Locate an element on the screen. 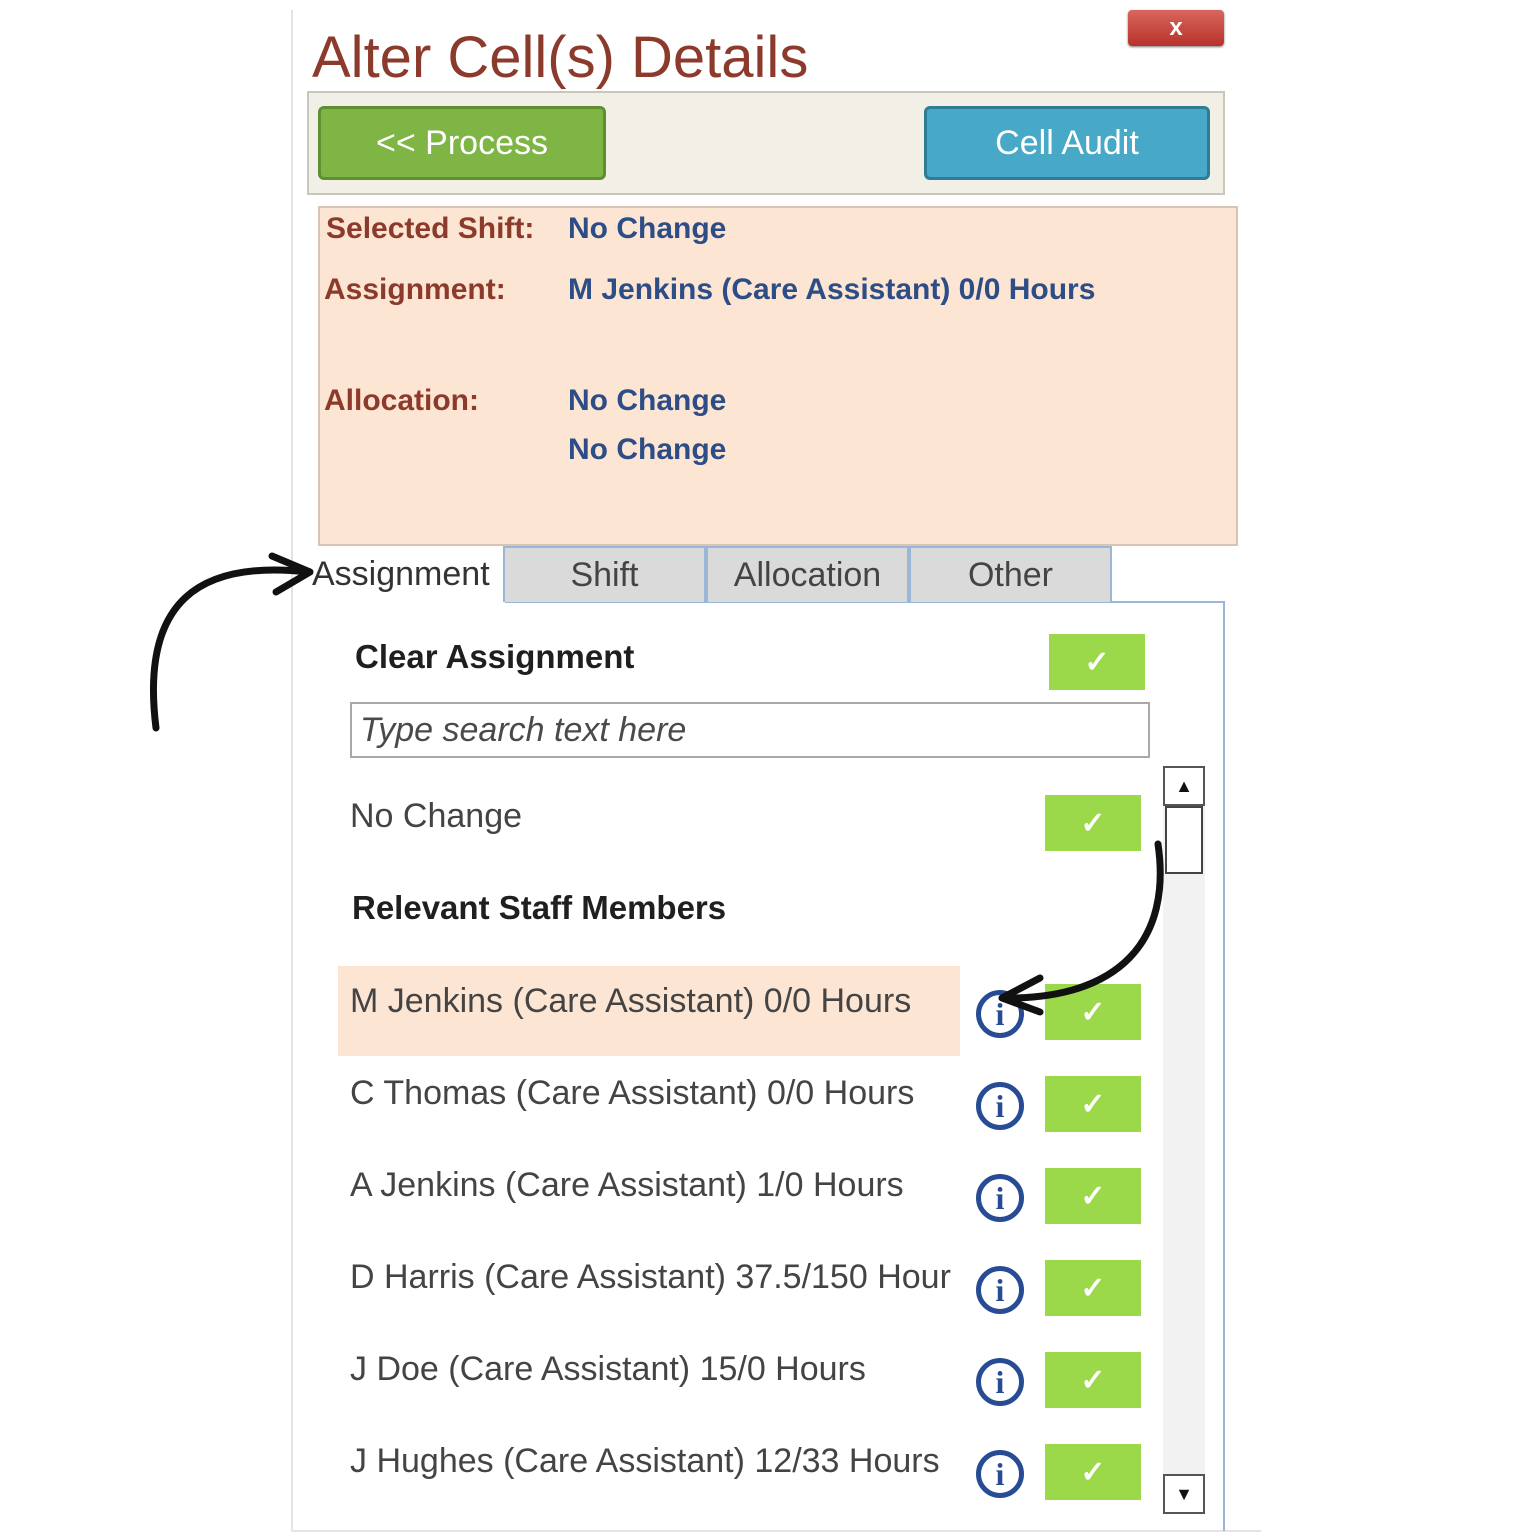 This screenshot has width=1536, height=1536. panel-right-border is located at coordinates (1224, 1066).